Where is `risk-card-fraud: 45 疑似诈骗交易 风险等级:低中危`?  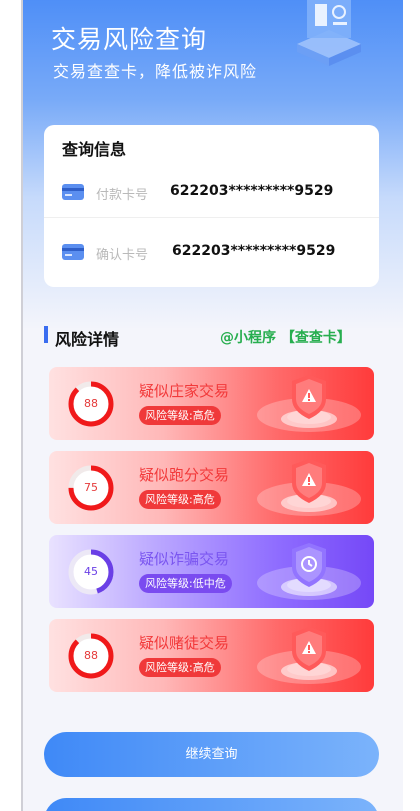
risk-card-fraud: 45 疑似诈骗交易 风险等级:低中危 is located at coordinates (211, 571).